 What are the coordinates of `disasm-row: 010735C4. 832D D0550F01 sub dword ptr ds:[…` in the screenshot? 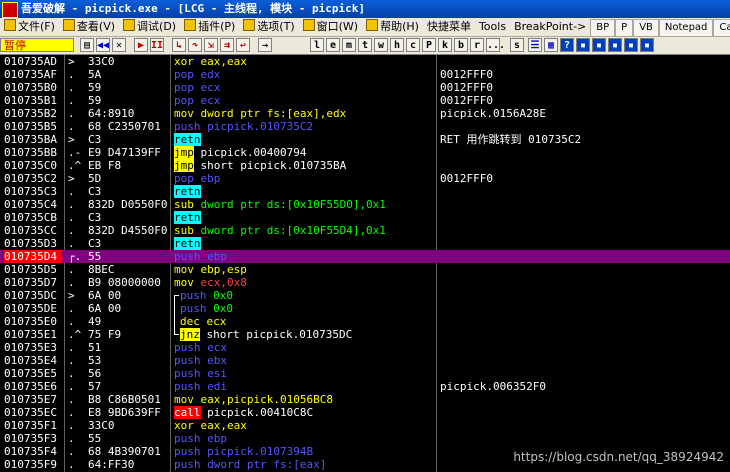 It's located at (365, 204).